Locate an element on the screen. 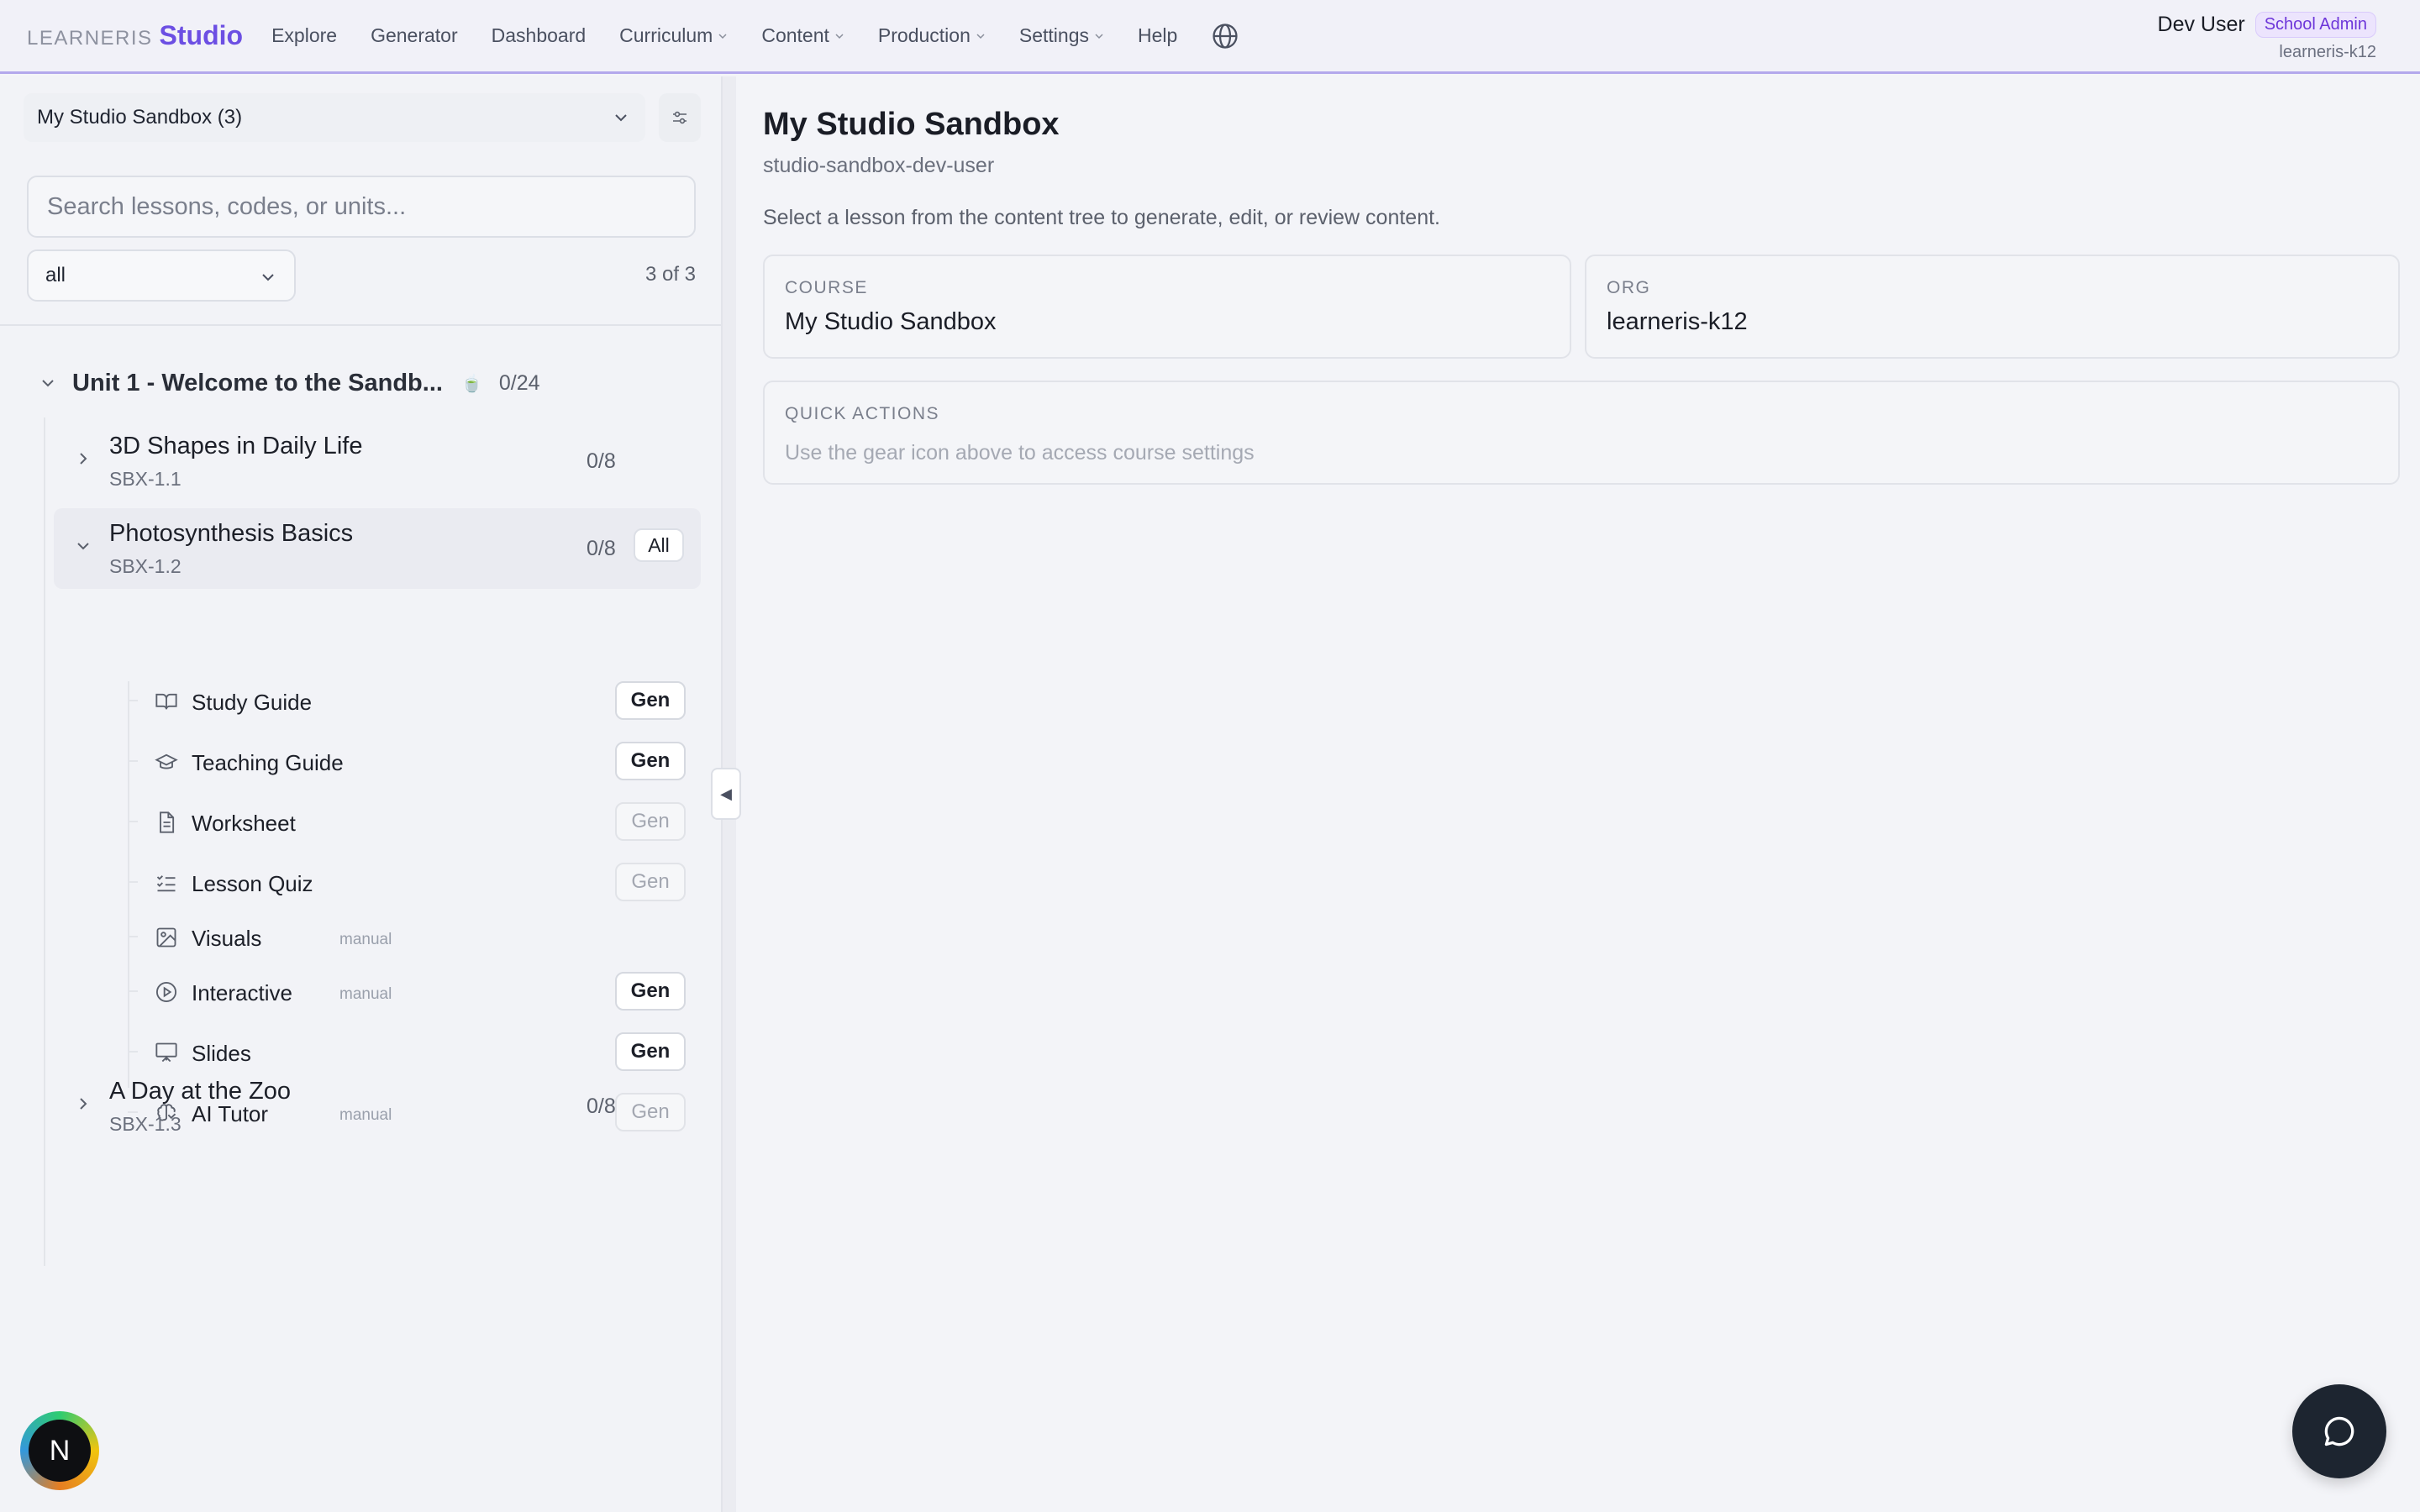  page-title: My Studio Sandbox is located at coordinates (911, 124).